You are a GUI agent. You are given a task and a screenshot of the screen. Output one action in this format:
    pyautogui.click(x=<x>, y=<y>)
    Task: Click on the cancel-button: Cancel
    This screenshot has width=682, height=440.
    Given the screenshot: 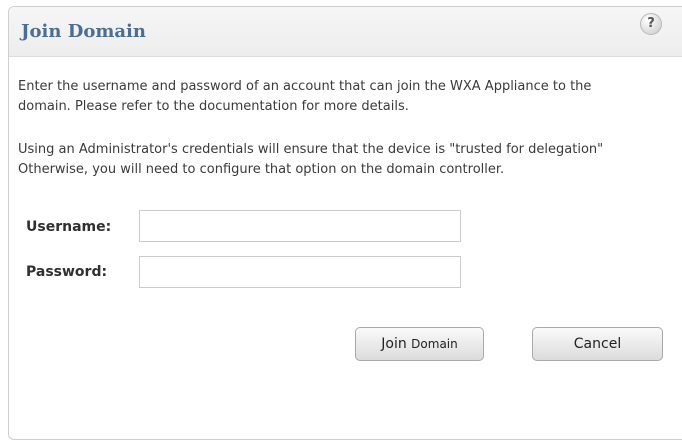 What is the action you would take?
    pyautogui.click(x=597, y=344)
    